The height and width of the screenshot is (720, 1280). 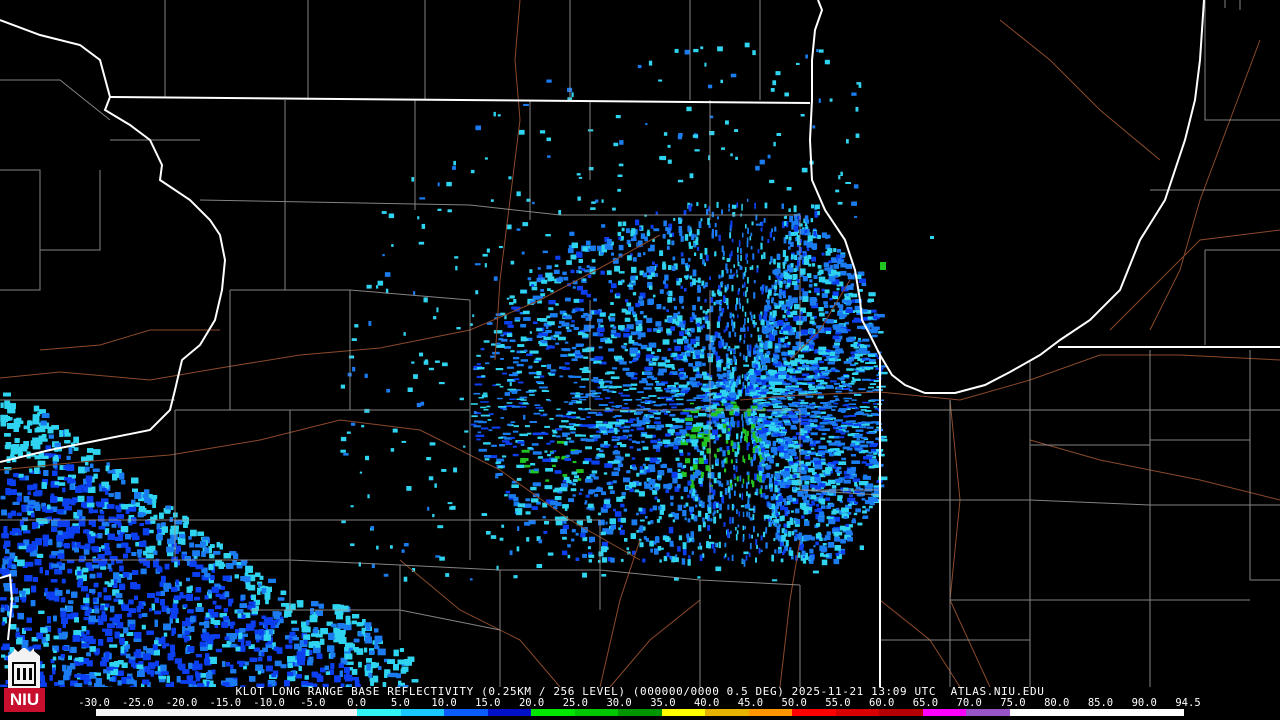 I want to click on colorbar-label: 45.0, so click(x=750, y=703).